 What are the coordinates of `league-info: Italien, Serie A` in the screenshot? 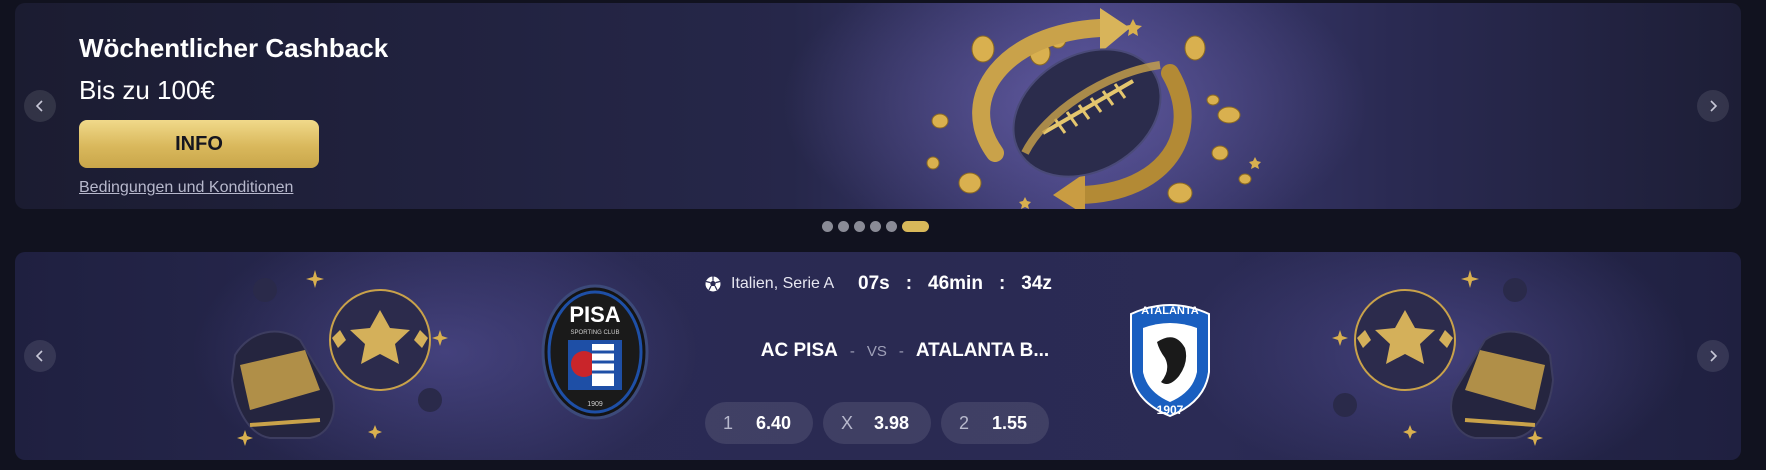 It's located at (769, 284).